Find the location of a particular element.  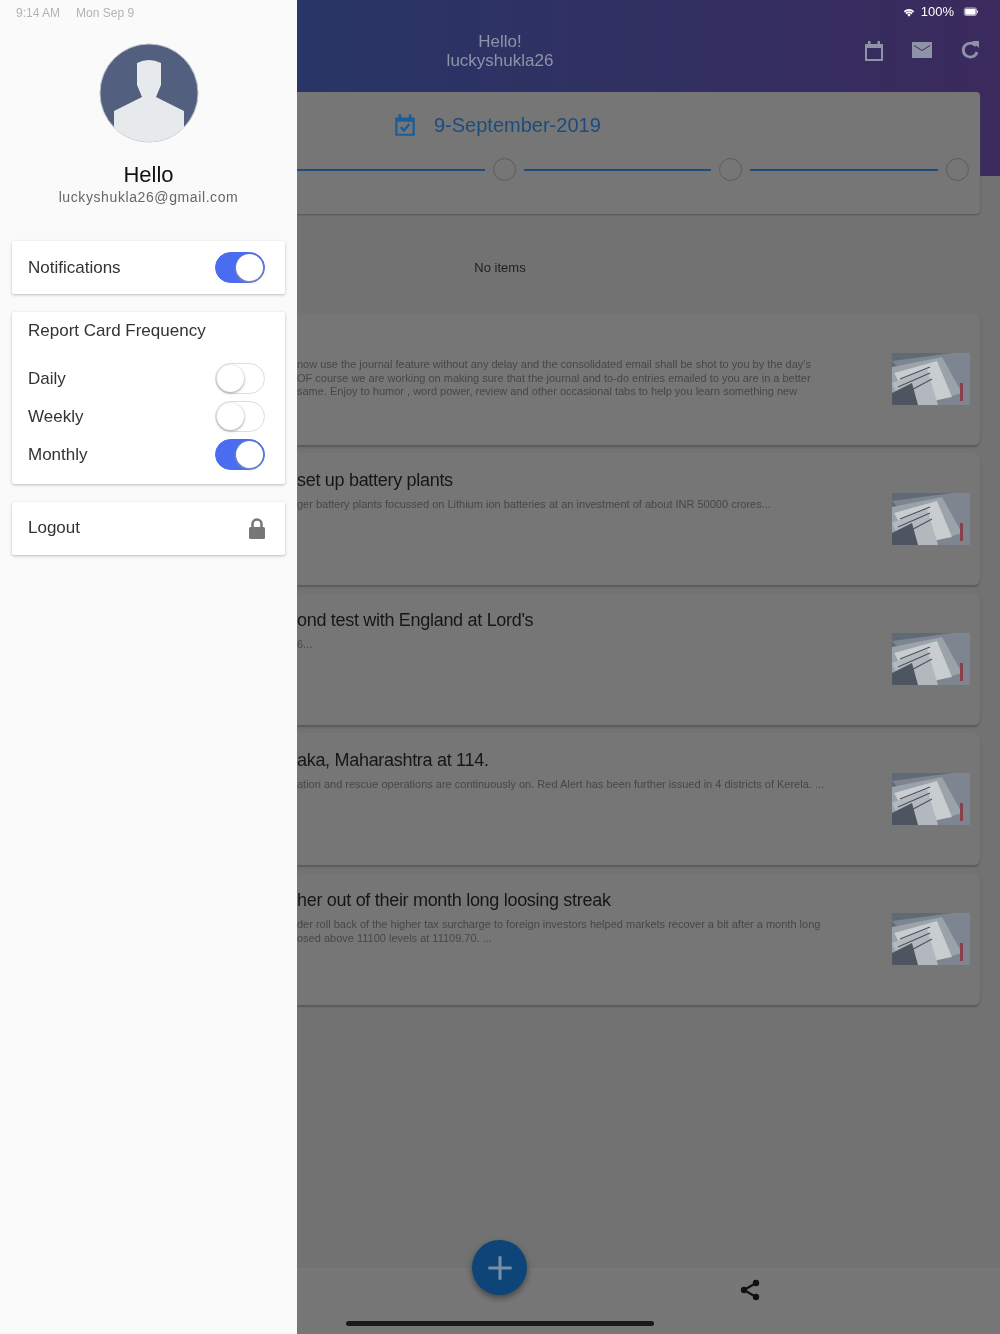

battery-percentage: 100% is located at coordinates (937, 12).